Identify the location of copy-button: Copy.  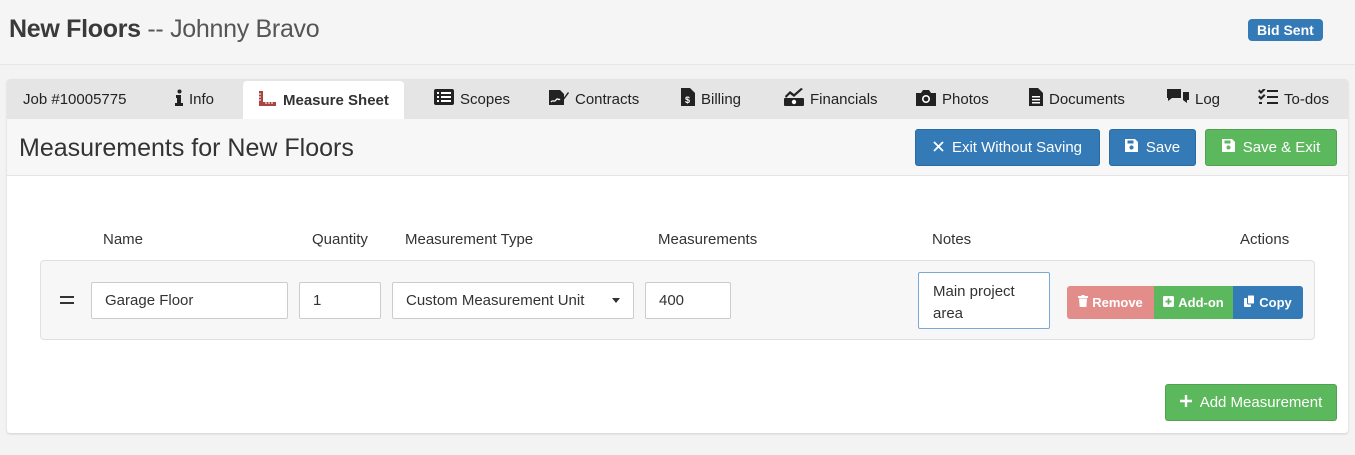
(1268, 302).